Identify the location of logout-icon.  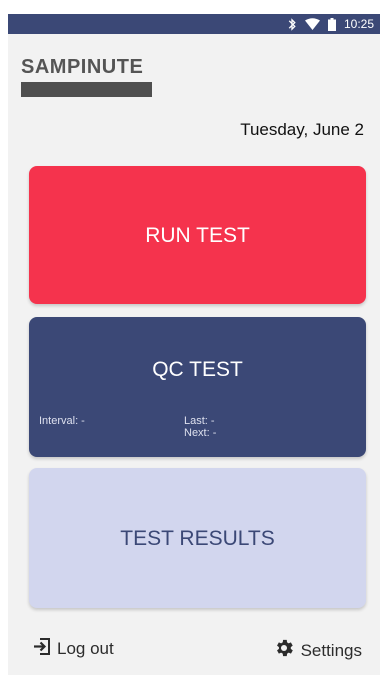
(42, 649).